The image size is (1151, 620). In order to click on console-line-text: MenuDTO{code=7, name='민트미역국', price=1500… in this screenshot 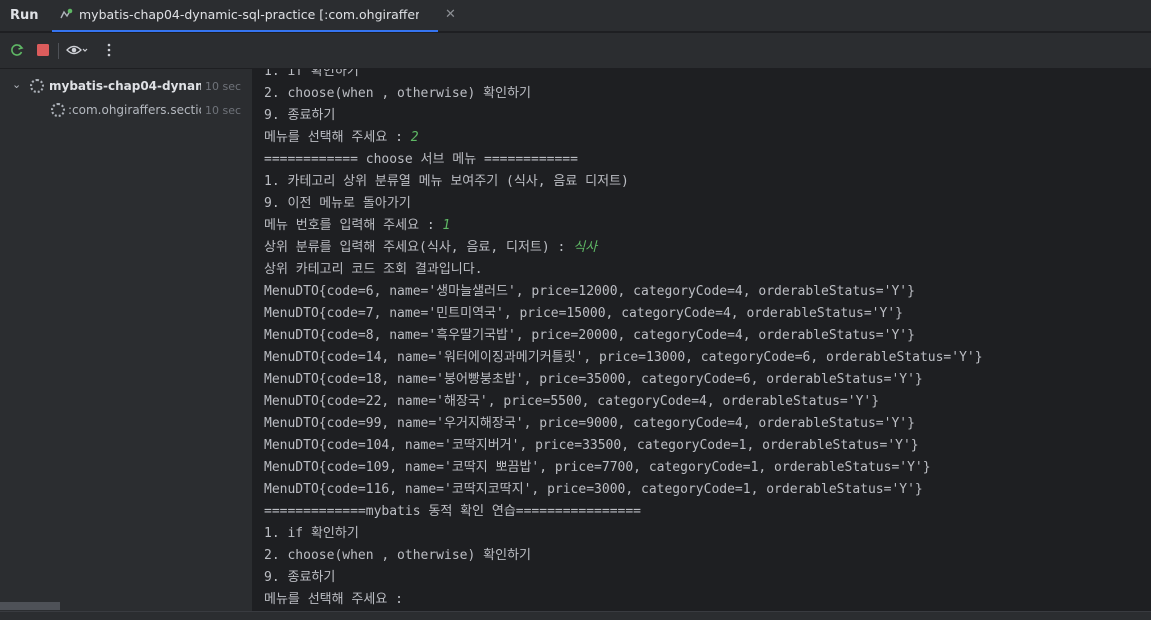, I will do `click(583, 313)`.